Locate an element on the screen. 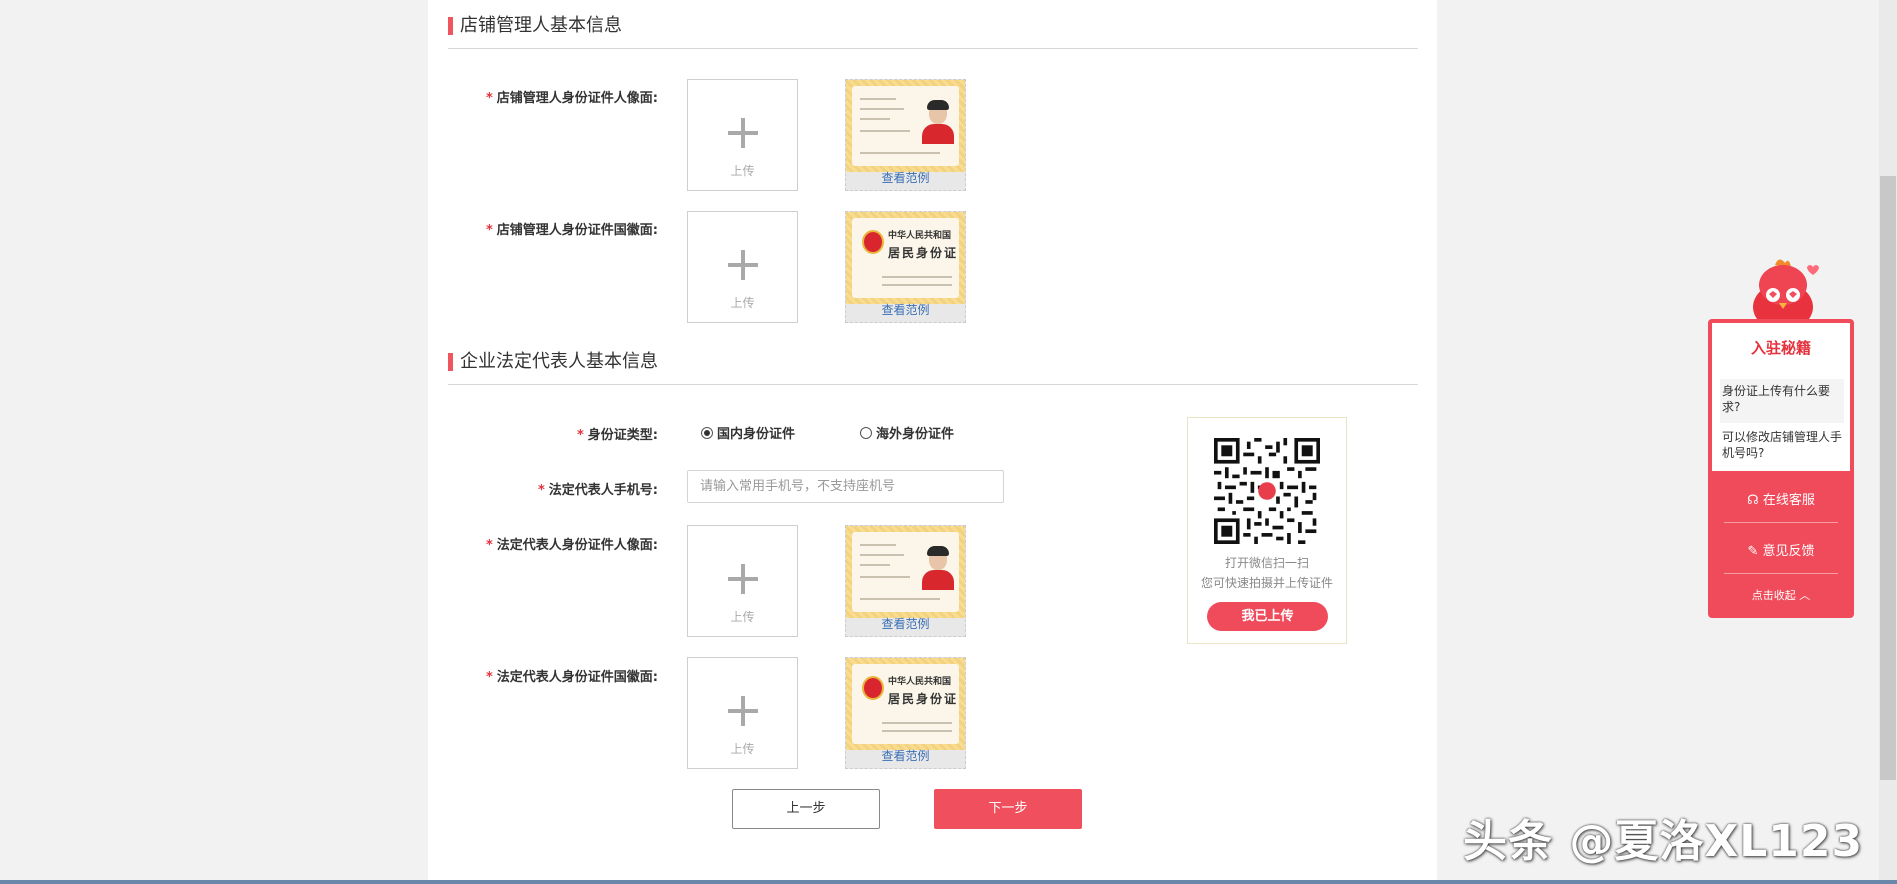 The height and width of the screenshot is (884, 1897). section-title-manager: 店铺管理人基本信息 is located at coordinates (535, 26).